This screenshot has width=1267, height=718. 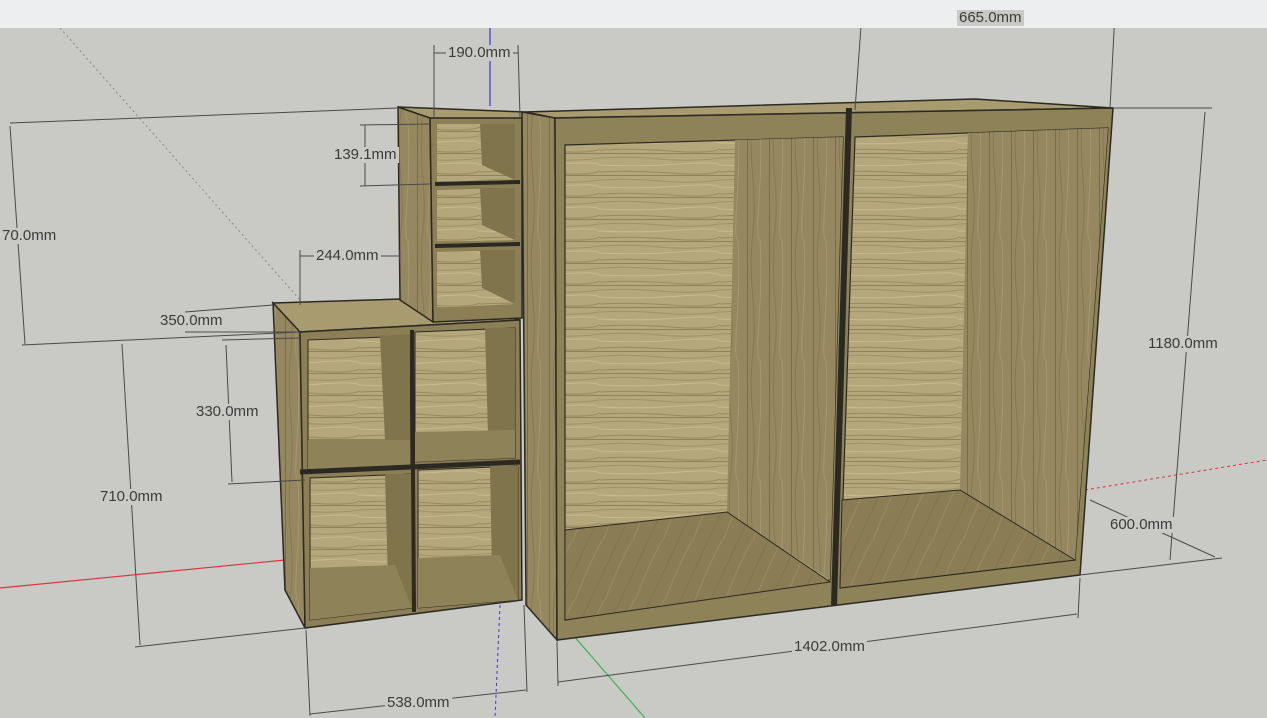 What do you see at coordinates (365, 155) in the screenshot?
I see `dim-cubby-height: 139.1mm` at bounding box center [365, 155].